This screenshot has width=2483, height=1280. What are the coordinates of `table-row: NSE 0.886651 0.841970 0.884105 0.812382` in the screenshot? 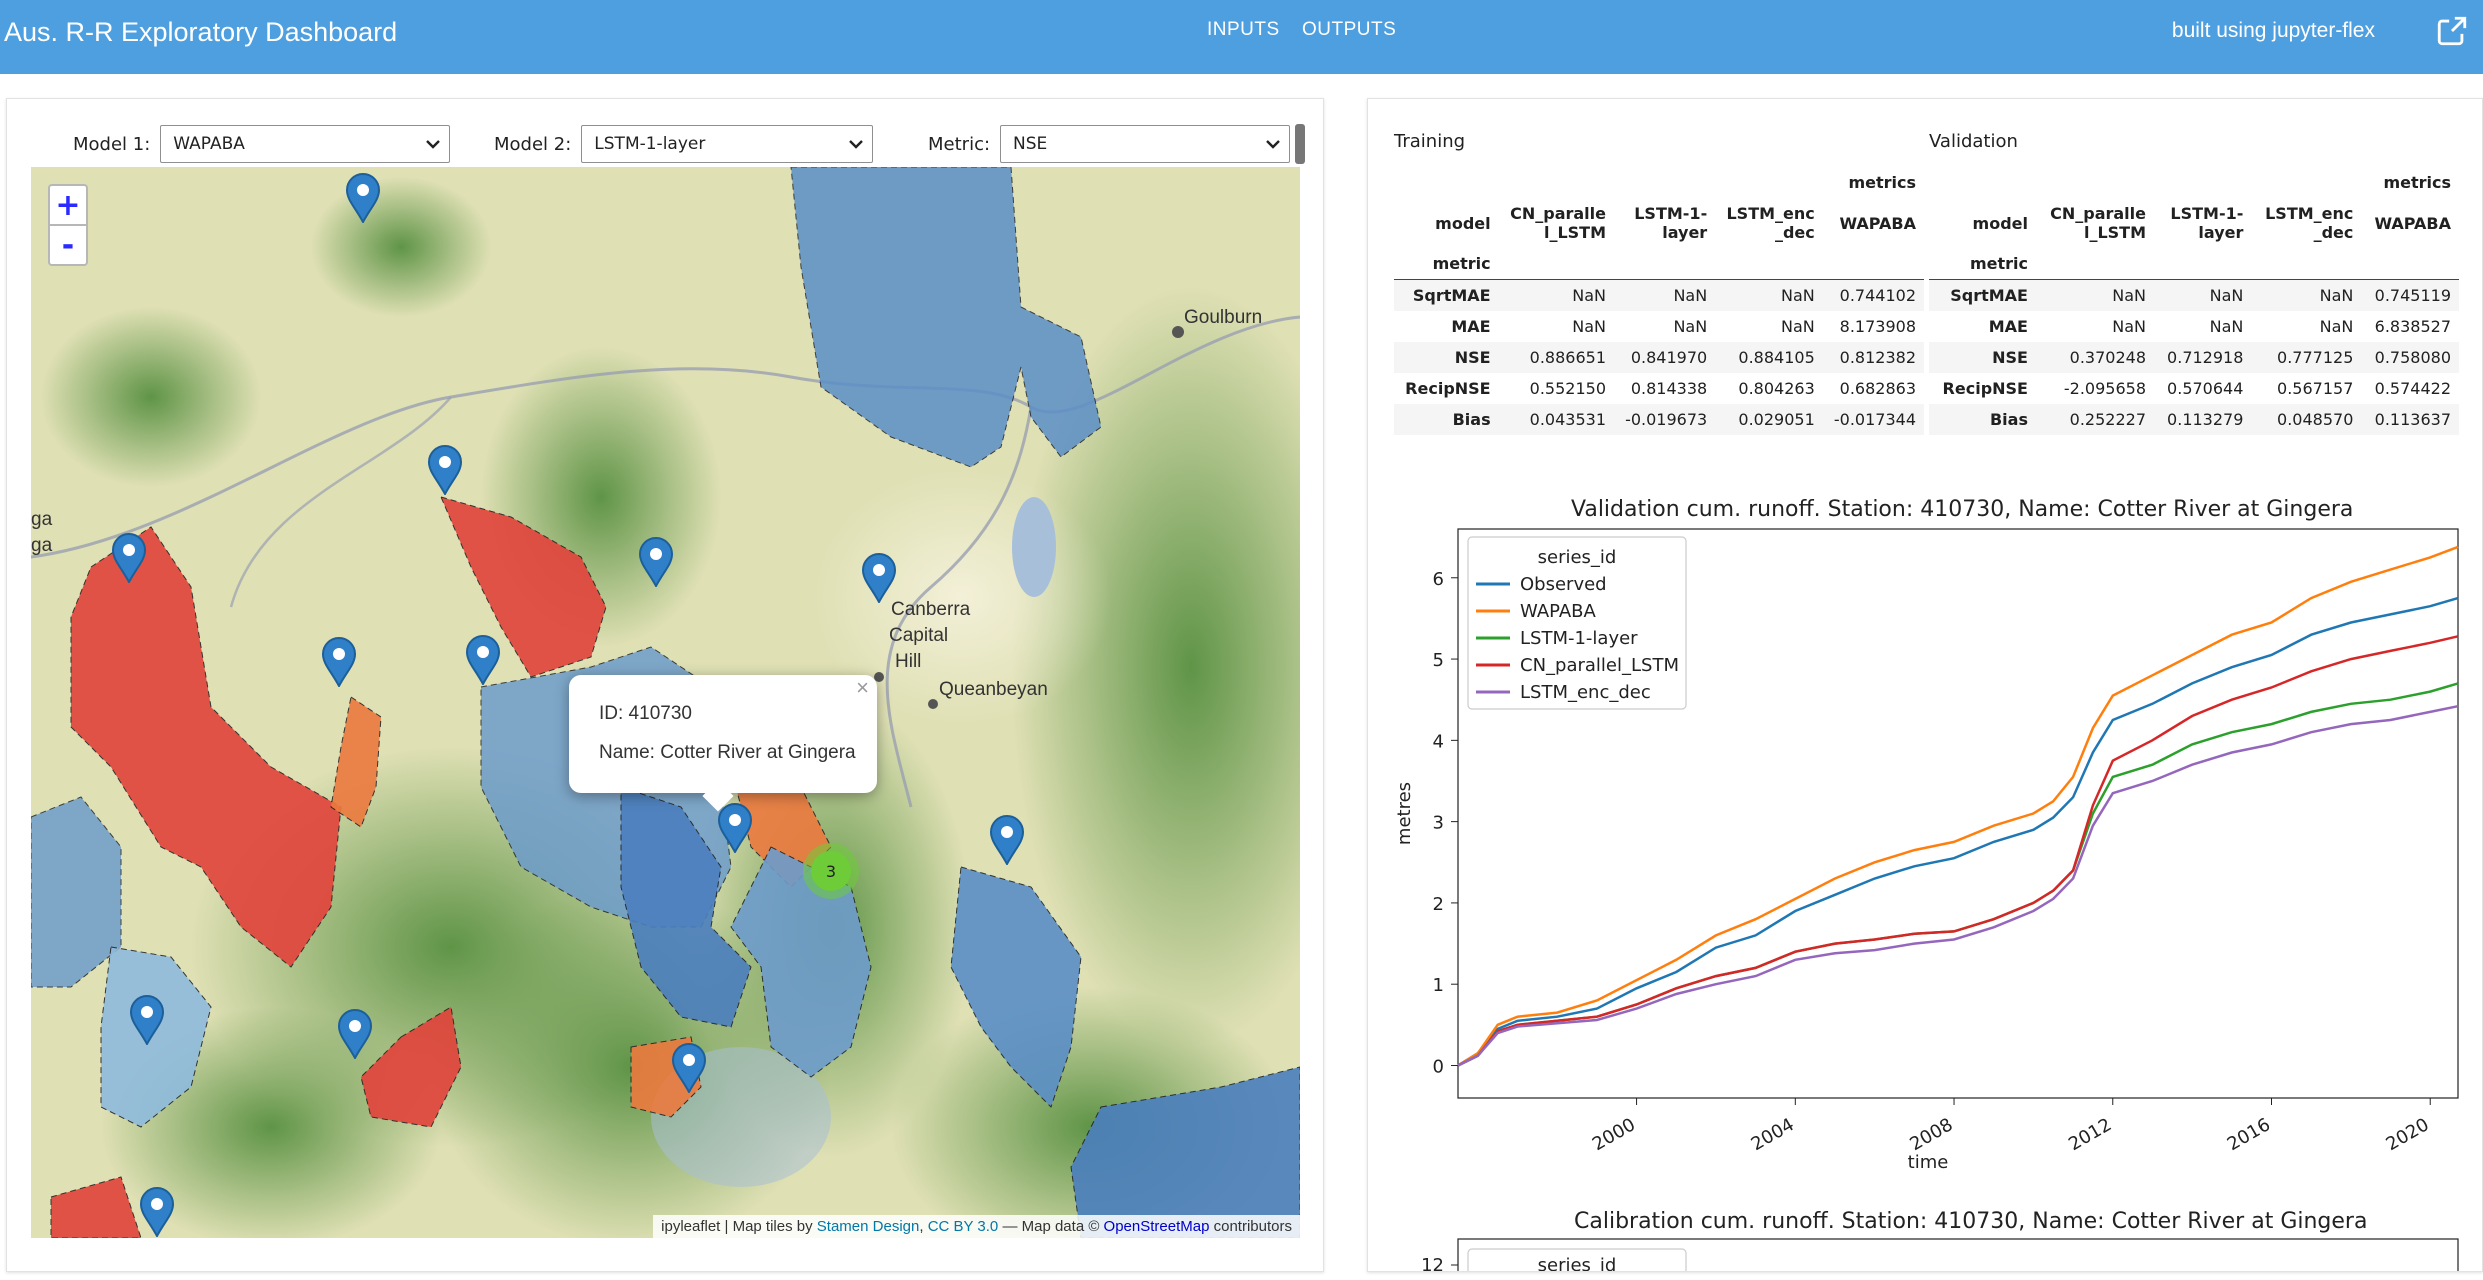 It's located at (1659, 358).